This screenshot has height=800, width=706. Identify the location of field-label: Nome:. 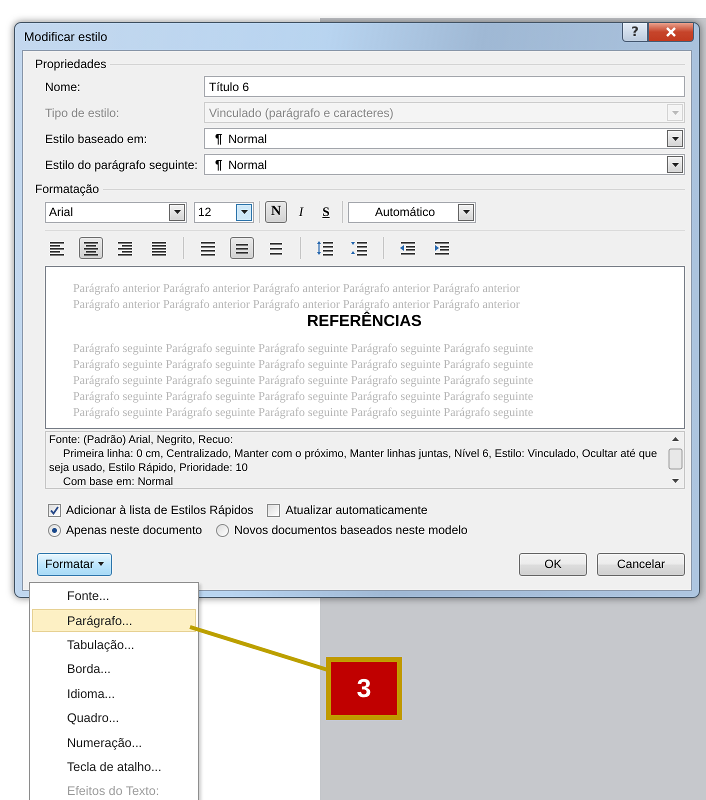
(63, 87).